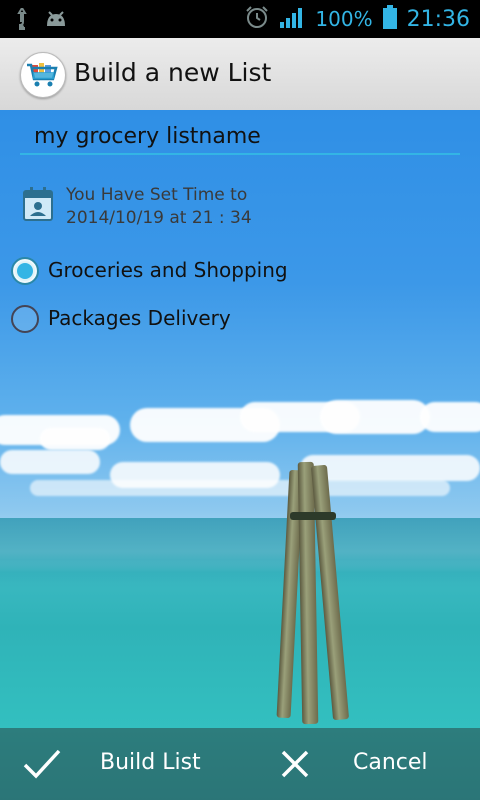 The height and width of the screenshot is (800, 480). I want to click on set-time-line2: 2014/10/19 at 21 : 34, so click(159, 218).